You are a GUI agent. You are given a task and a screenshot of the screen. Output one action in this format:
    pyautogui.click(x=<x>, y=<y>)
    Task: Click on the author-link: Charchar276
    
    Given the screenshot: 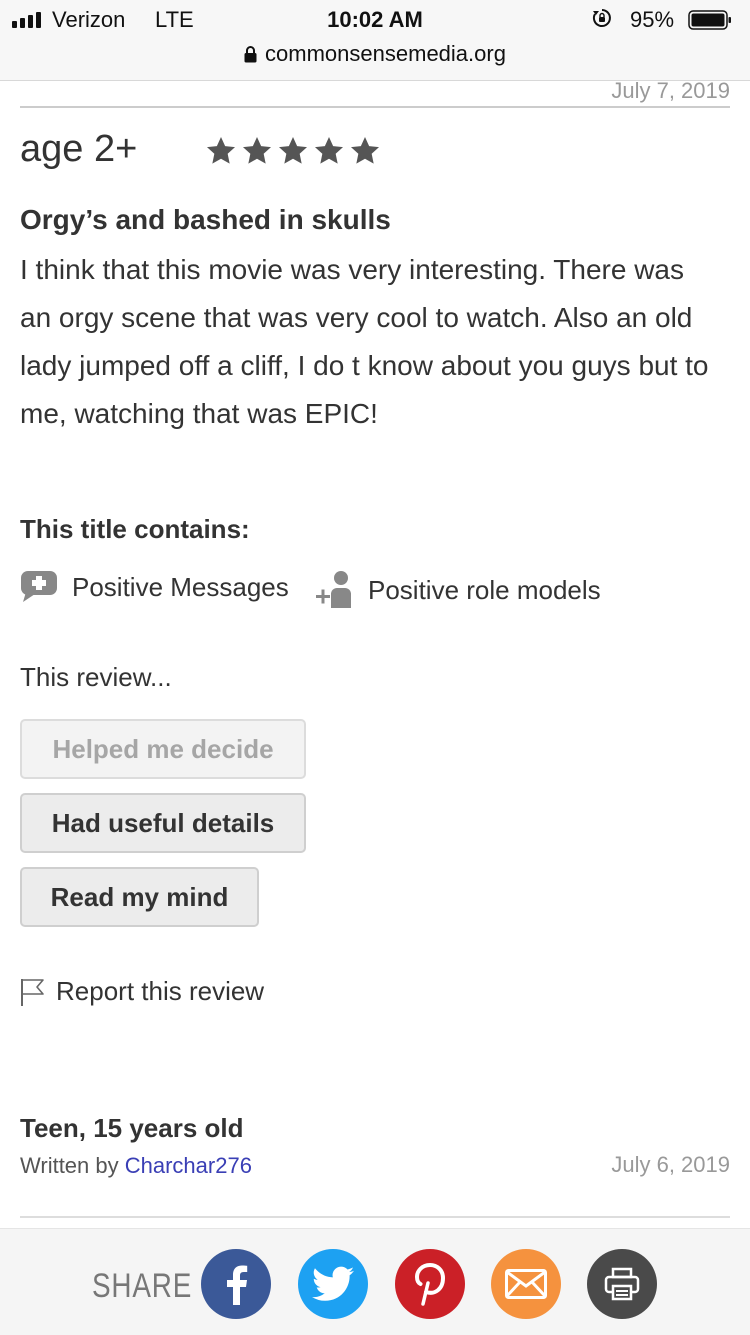 What is the action you would take?
    pyautogui.click(x=188, y=1165)
    